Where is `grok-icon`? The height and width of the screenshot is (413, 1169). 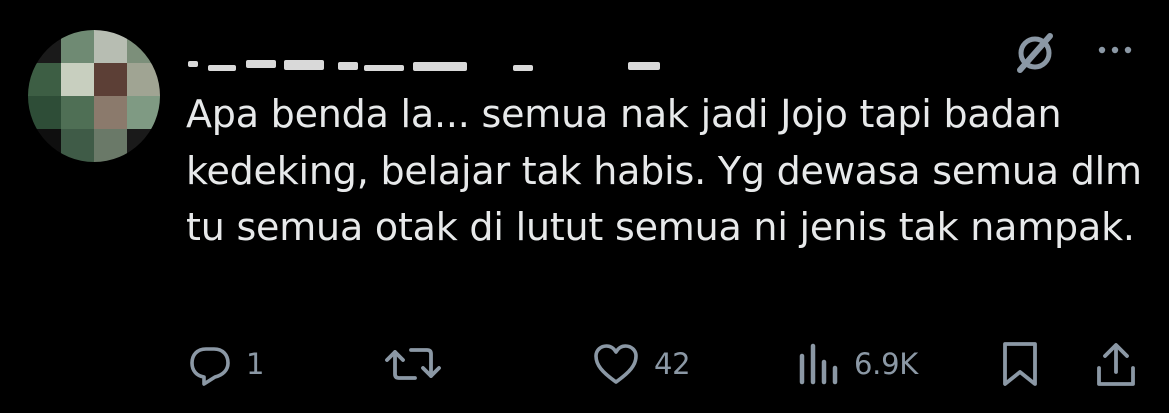 grok-icon is located at coordinates (1035, 53).